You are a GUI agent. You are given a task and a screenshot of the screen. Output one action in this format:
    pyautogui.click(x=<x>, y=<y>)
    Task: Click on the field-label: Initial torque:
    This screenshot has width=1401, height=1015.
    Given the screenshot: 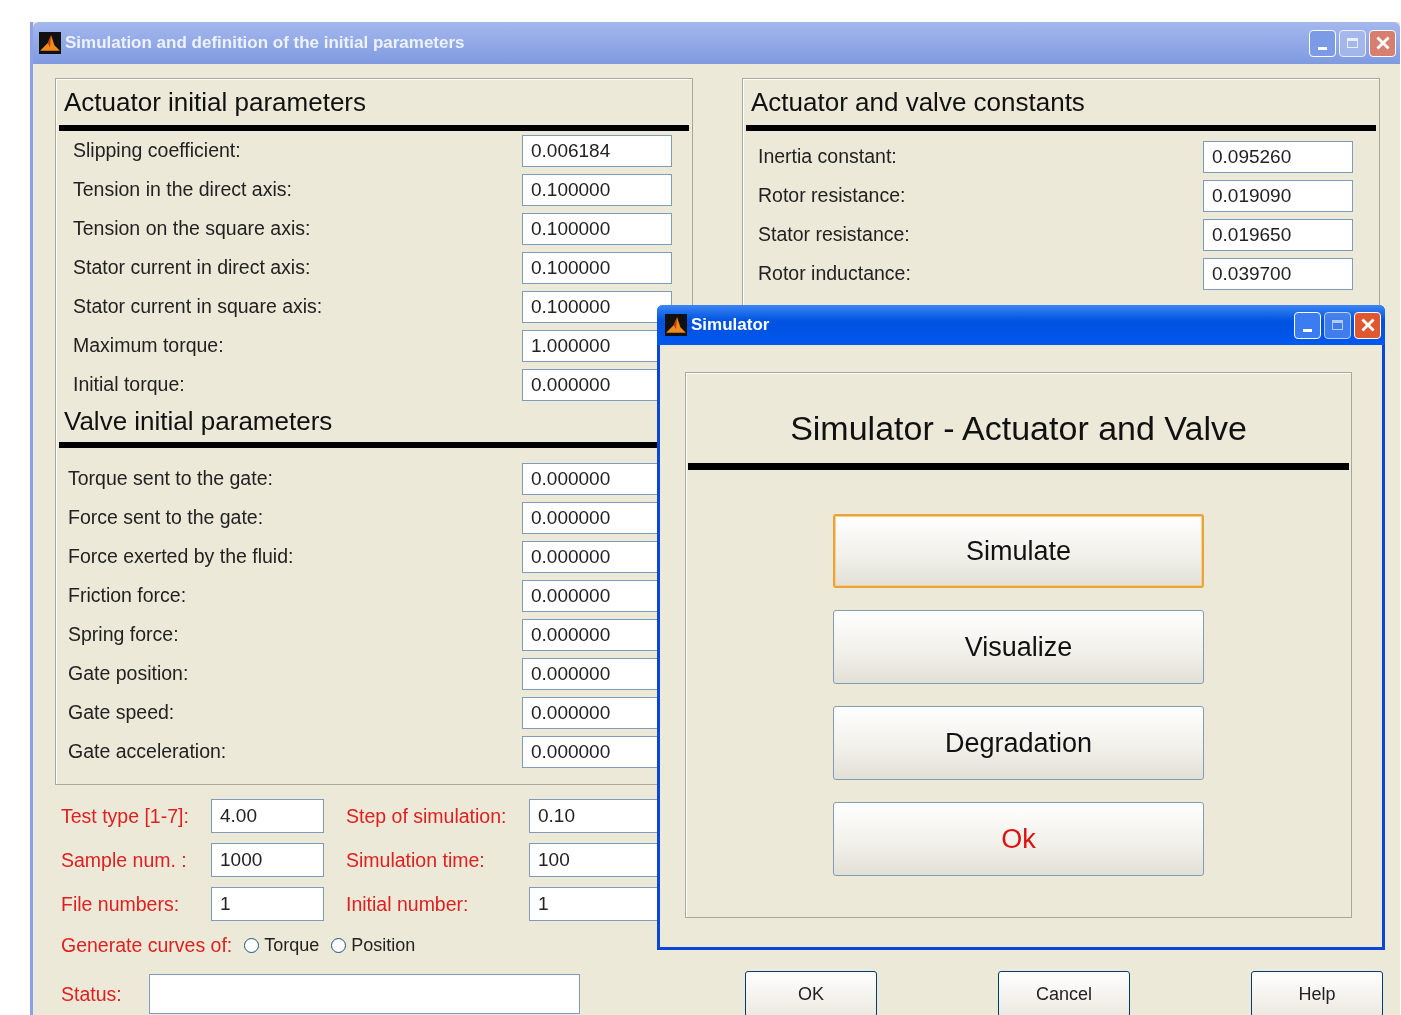 What is the action you would take?
    pyautogui.click(x=129, y=384)
    